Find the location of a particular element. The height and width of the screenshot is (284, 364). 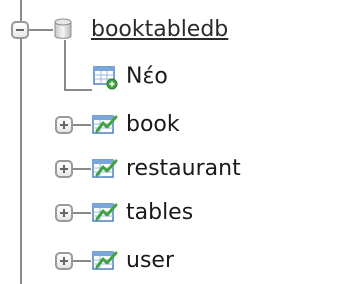

tree-connector-restaurant is located at coordinates (82, 169).